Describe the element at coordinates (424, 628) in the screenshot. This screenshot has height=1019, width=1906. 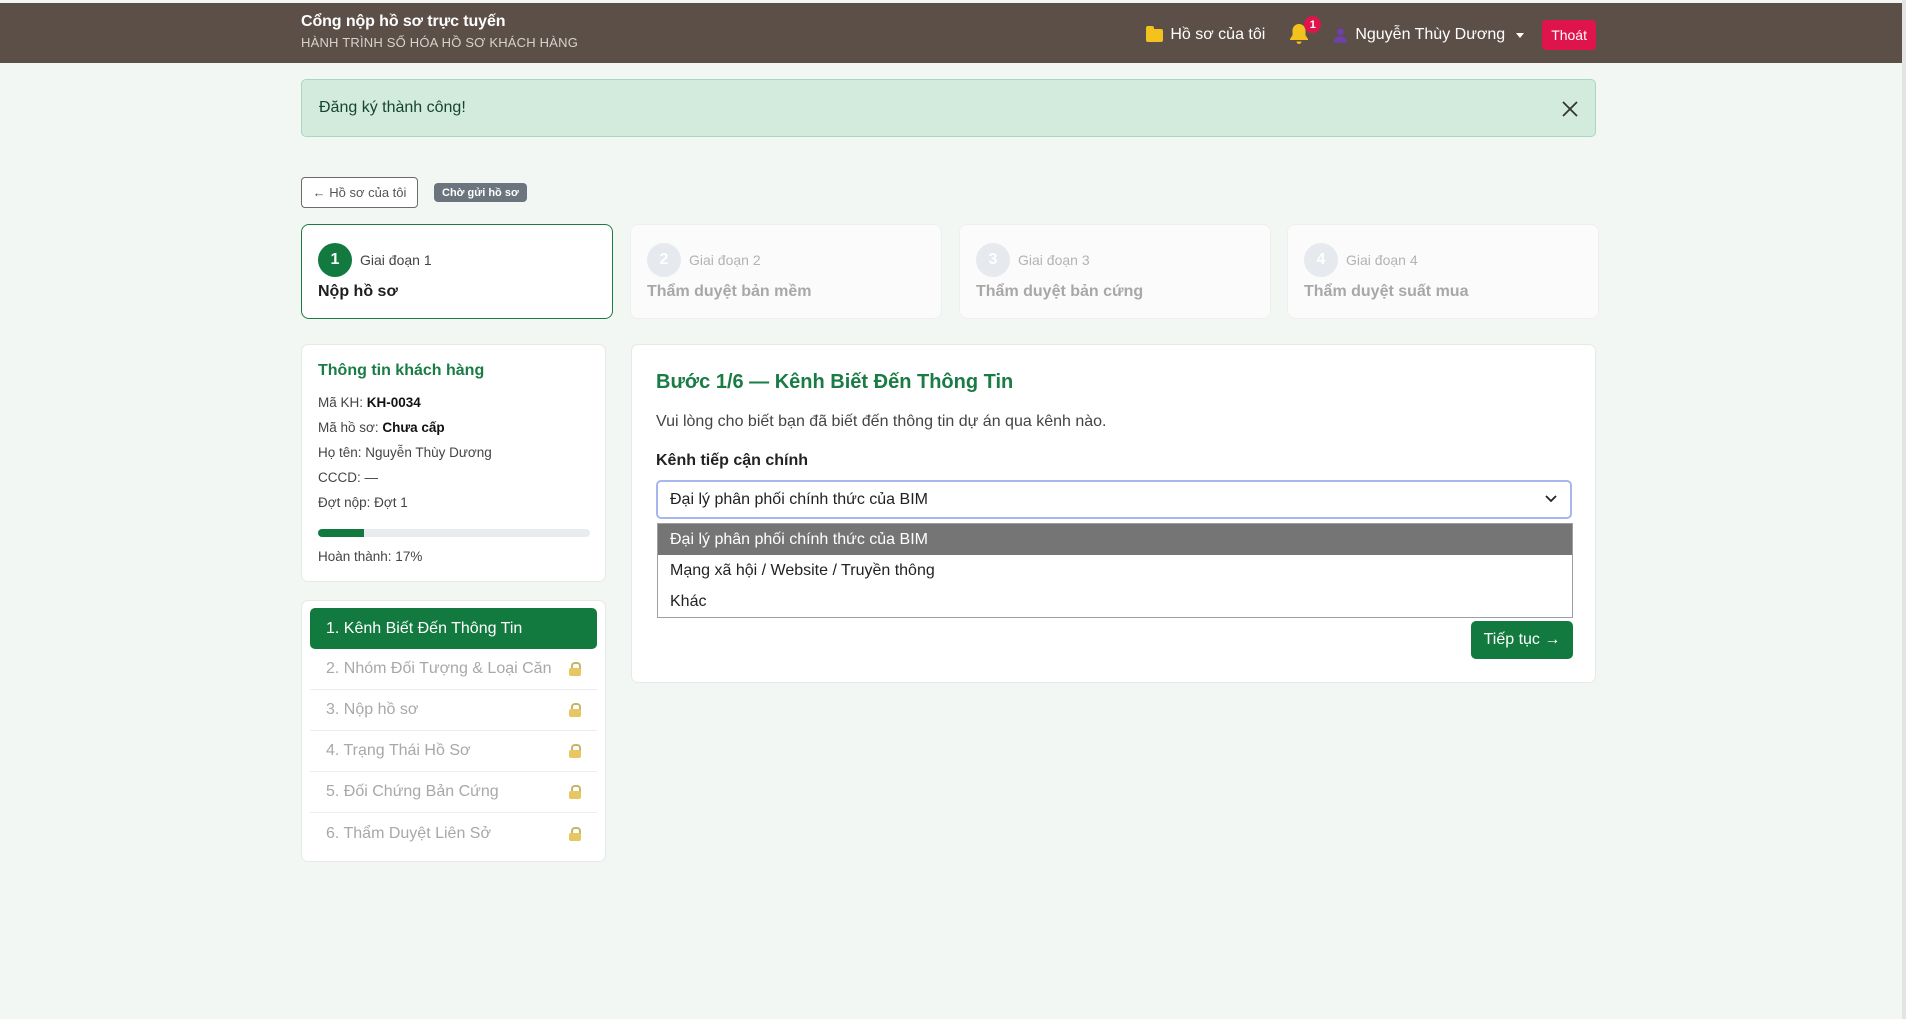
I see `step-label: 1. Kênh Biết Đến Thông Tin` at that location.